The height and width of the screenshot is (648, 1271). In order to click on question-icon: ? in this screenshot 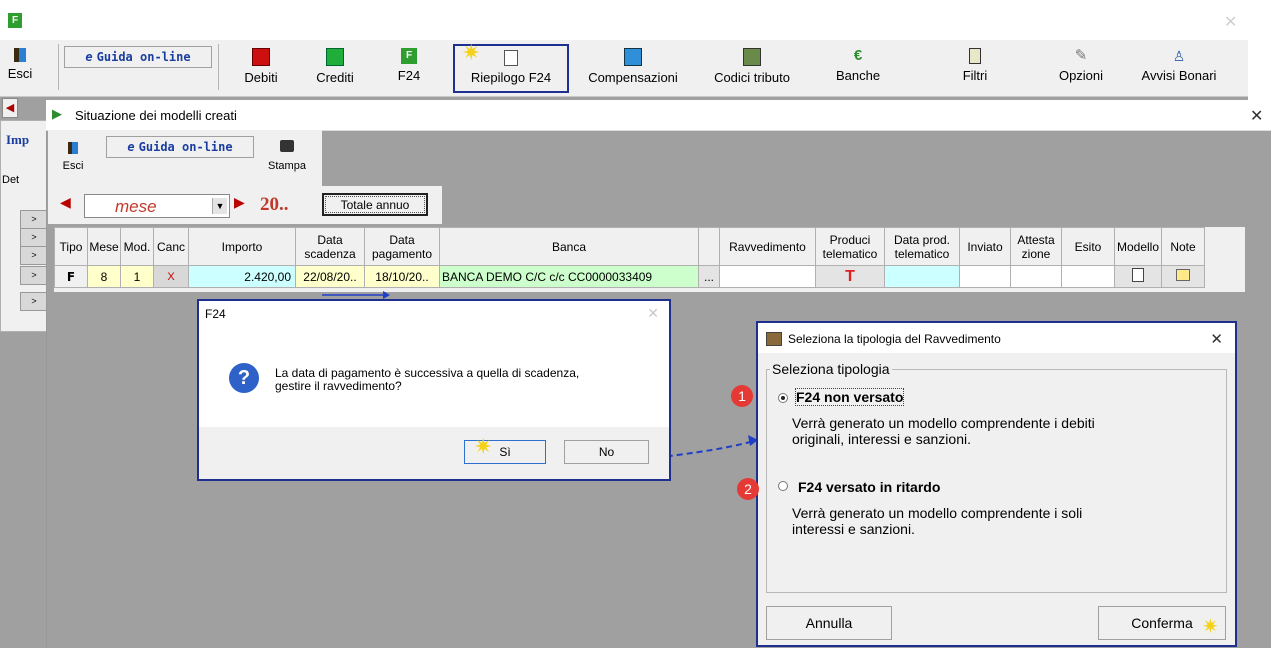, I will do `click(244, 378)`.